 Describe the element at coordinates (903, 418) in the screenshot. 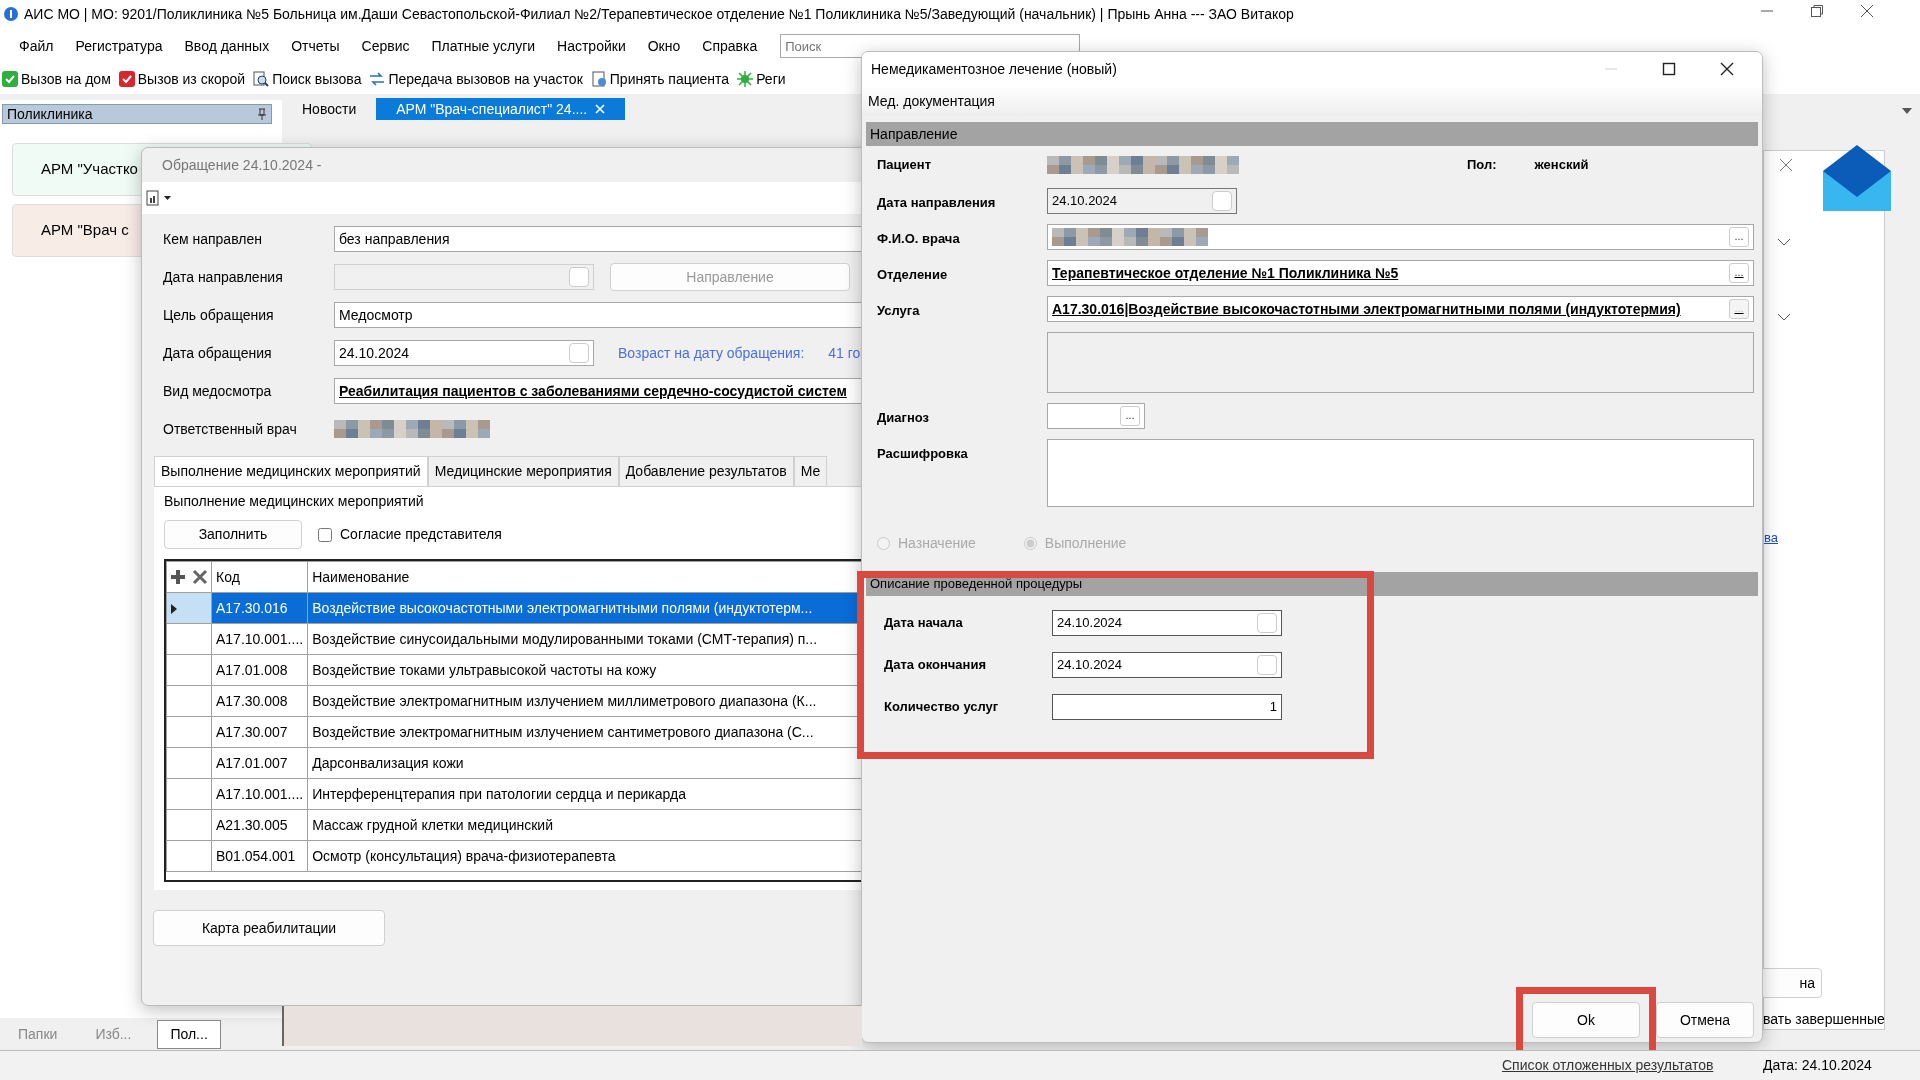

I see `field-label: Диагноз` at that location.